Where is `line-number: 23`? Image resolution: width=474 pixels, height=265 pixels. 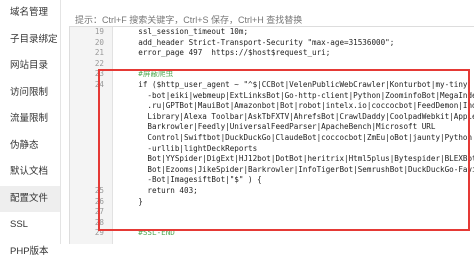
line-number: 23 is located at coordinates (87, 74).